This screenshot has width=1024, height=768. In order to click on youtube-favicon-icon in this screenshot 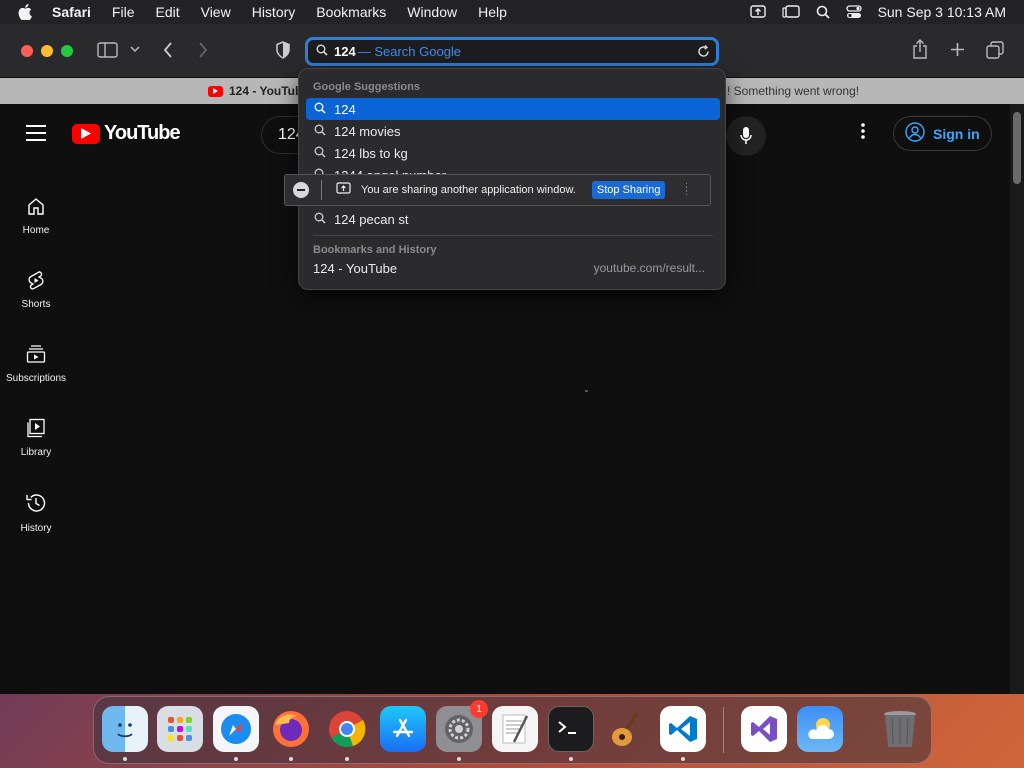, I will do `click(215, 91)`.